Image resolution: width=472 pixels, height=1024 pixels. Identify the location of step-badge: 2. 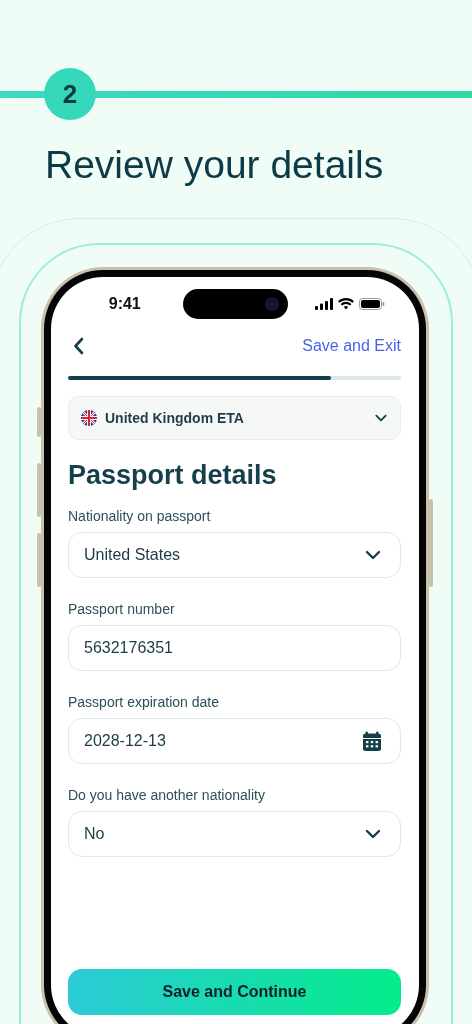
(70, 94).